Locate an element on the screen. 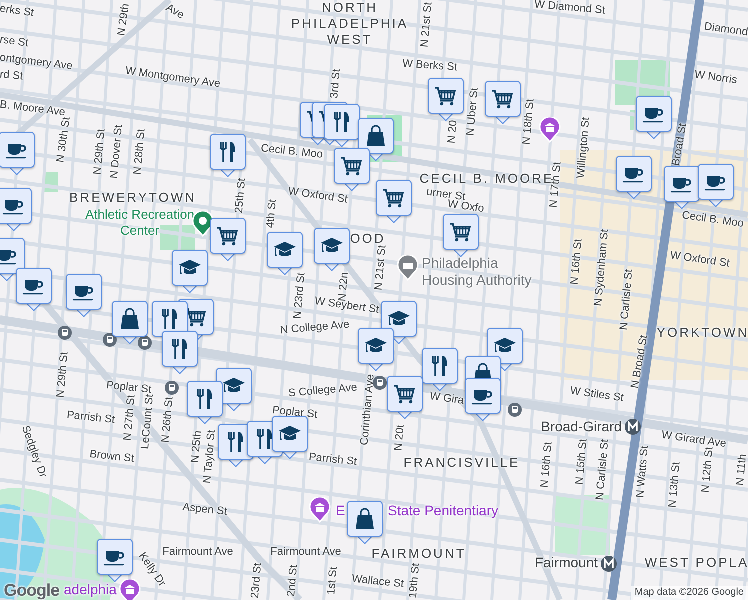 This screenshot has height=600, width=748. street-label: N 21st St is located at coordinates (381, 268).